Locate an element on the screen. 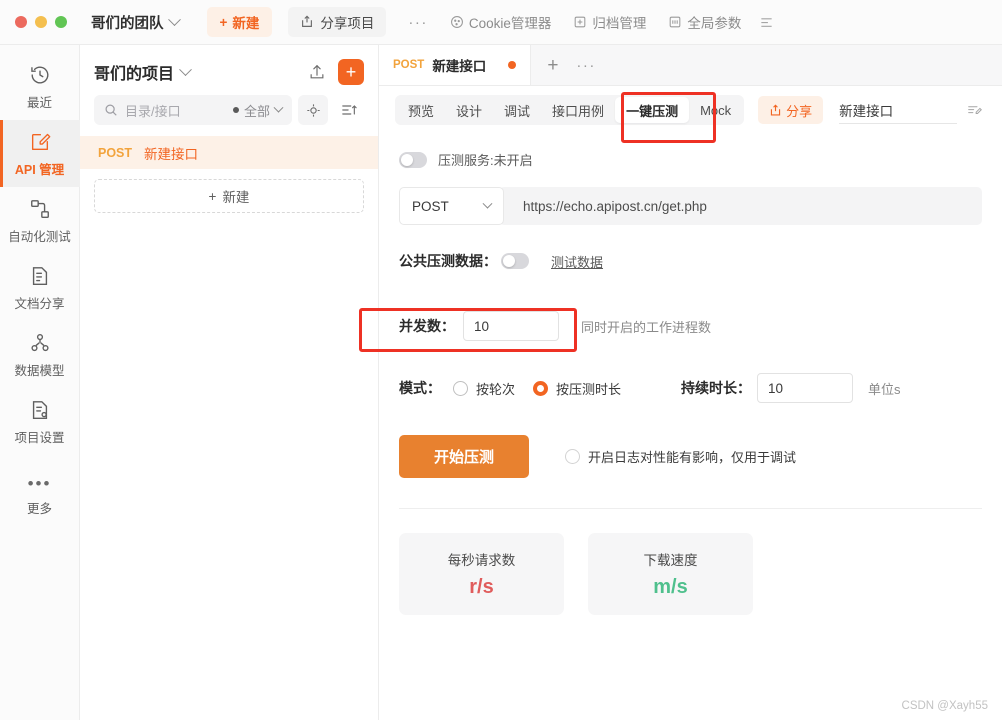 The image size is (1002, 720). new-button-label: 新建 is located at coordinates (246, 23).